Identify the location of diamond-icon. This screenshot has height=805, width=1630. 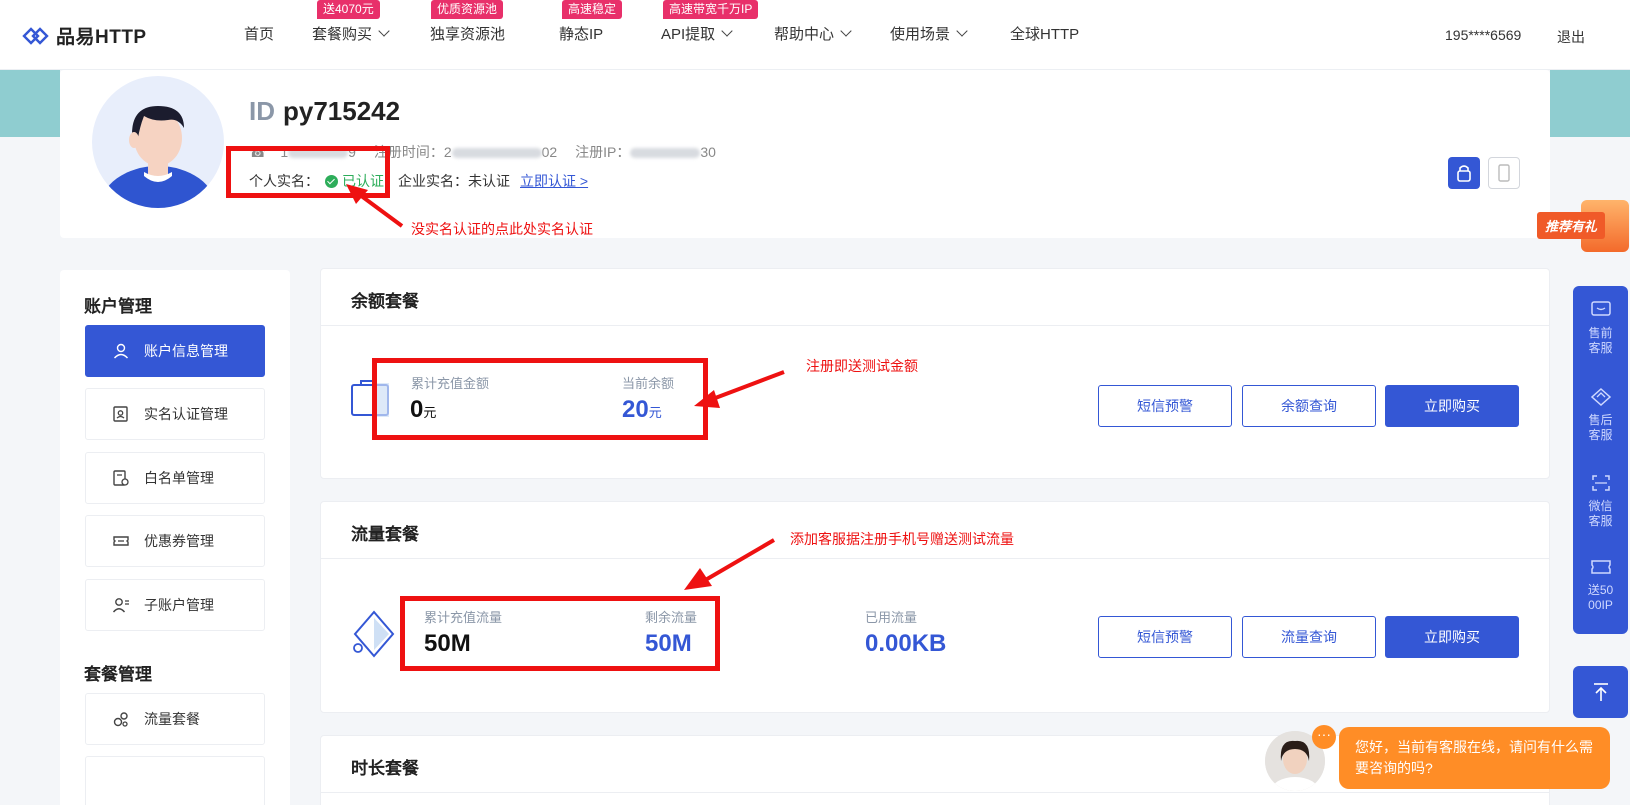
(1600, 397).